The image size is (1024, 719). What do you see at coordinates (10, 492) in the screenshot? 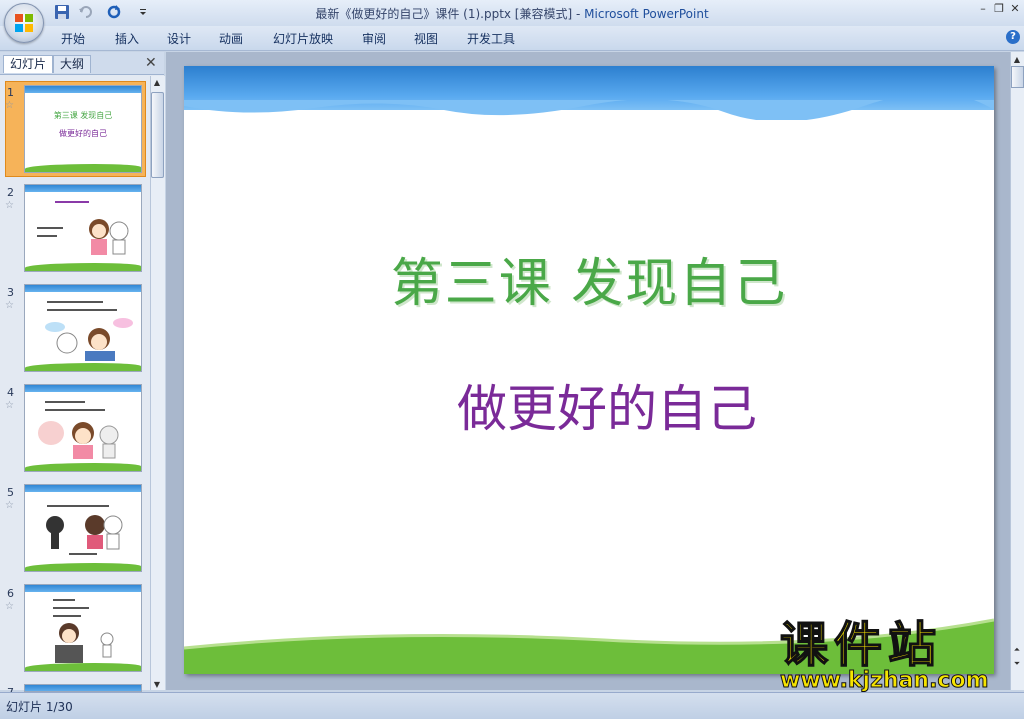
I see `thumbnail-number: 5` at bounding box center [10, 492].